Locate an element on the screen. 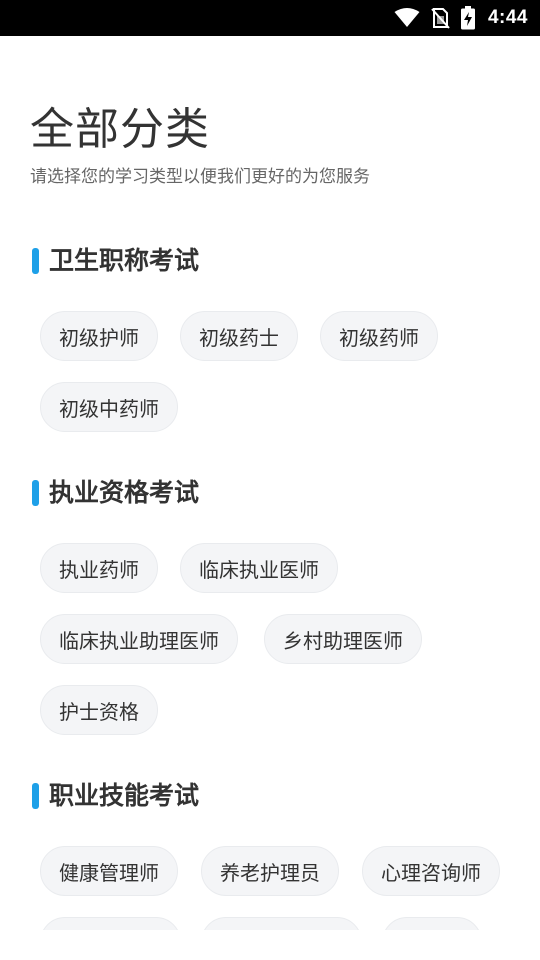 Image resolution: width=540 pixels, height=960 pixels. category-chip: 初级药师 is located at coordinates (379, 336).